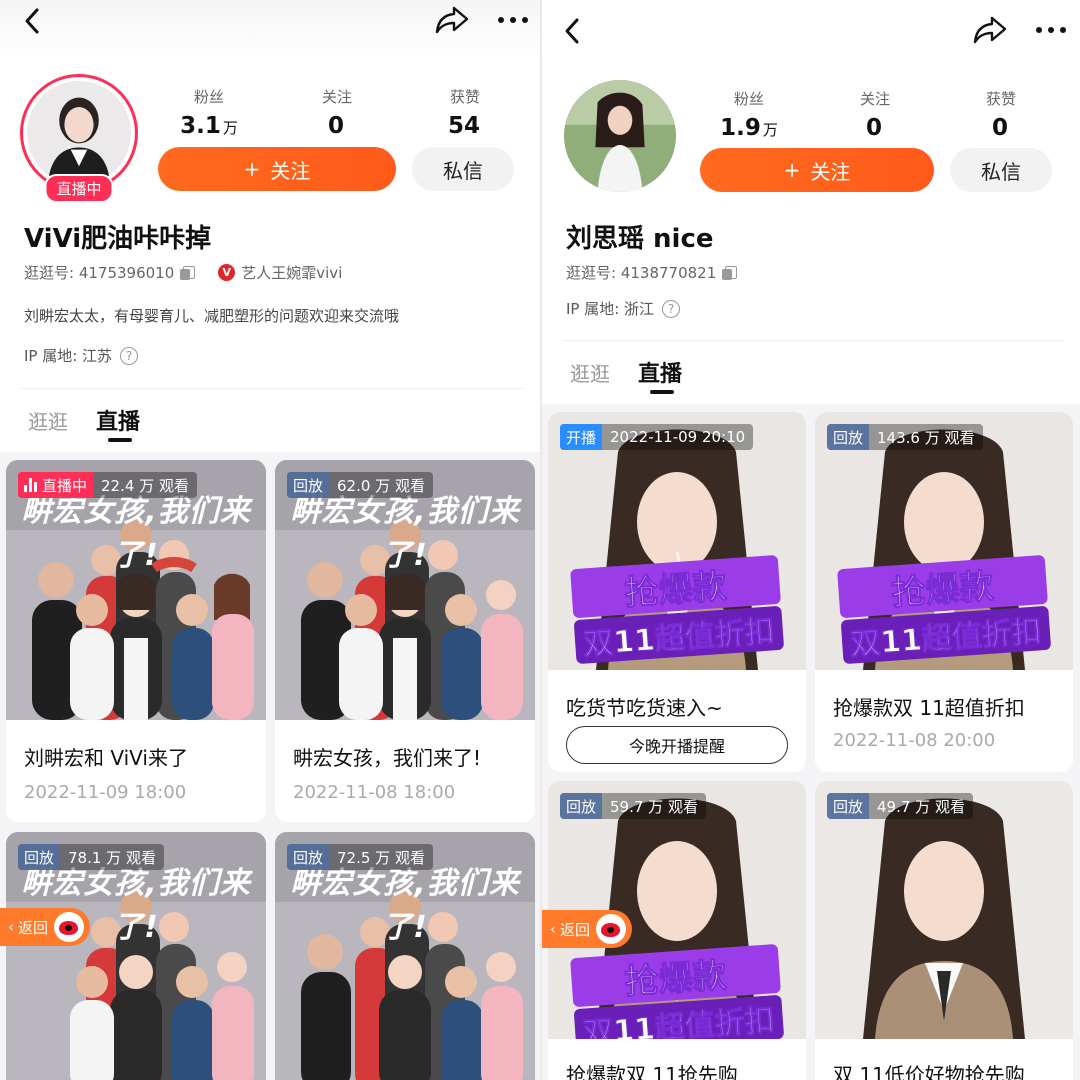  I want to click on view-count: 59.7 万 观看, so click(654, 806).